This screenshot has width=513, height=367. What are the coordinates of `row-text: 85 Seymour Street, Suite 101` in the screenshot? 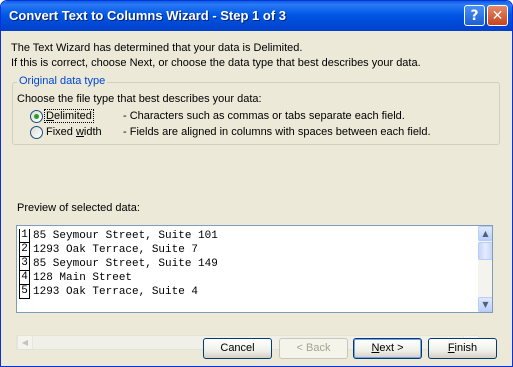 It's located at (125, 236).